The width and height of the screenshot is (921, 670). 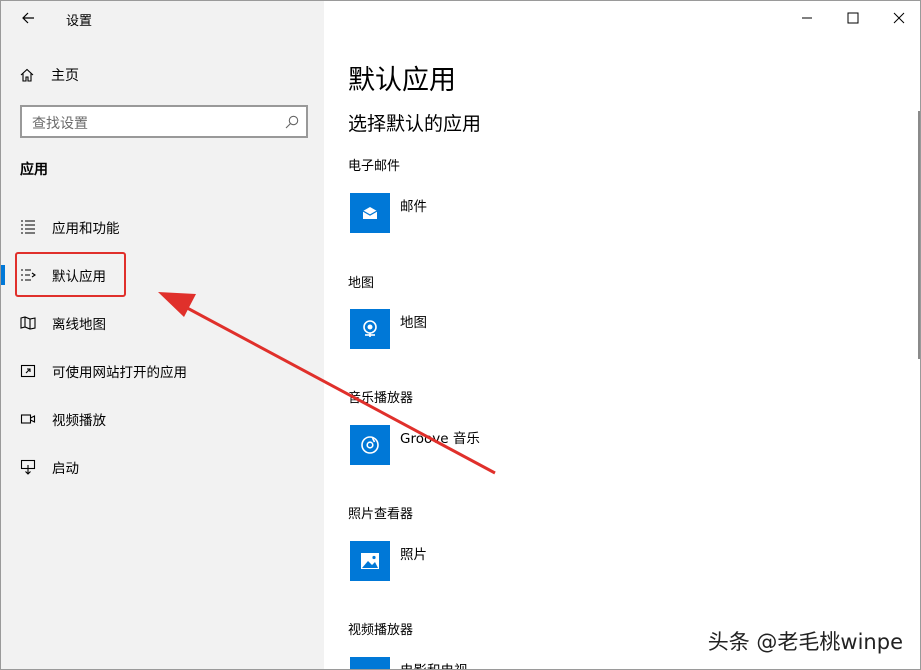 I want to click on app-name: 邮件, so click(x=413, y=207).